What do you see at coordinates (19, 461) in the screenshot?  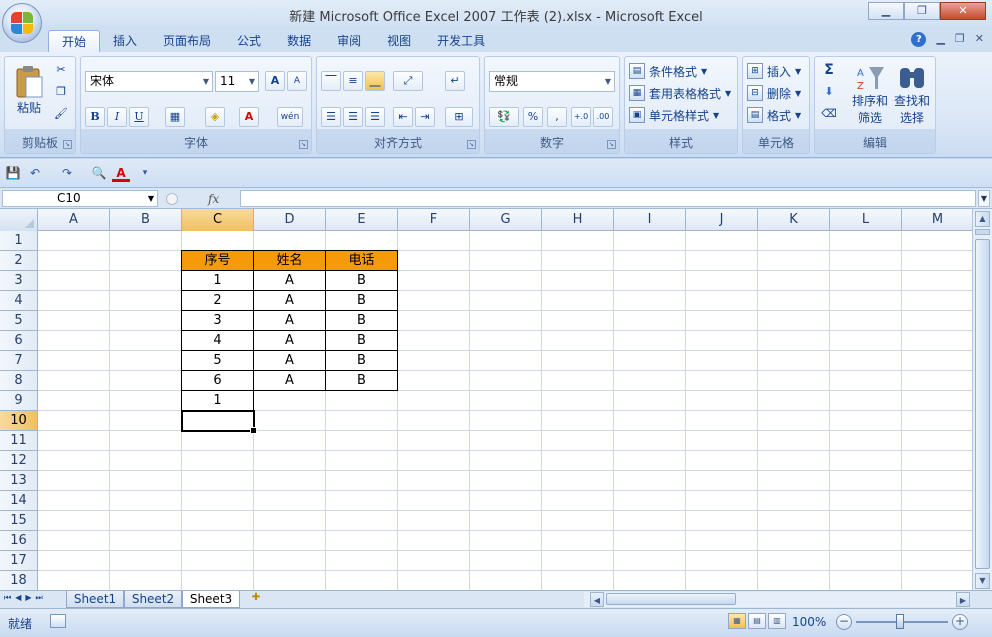 I see `row-header: 12` at bounding box center [19, 461].